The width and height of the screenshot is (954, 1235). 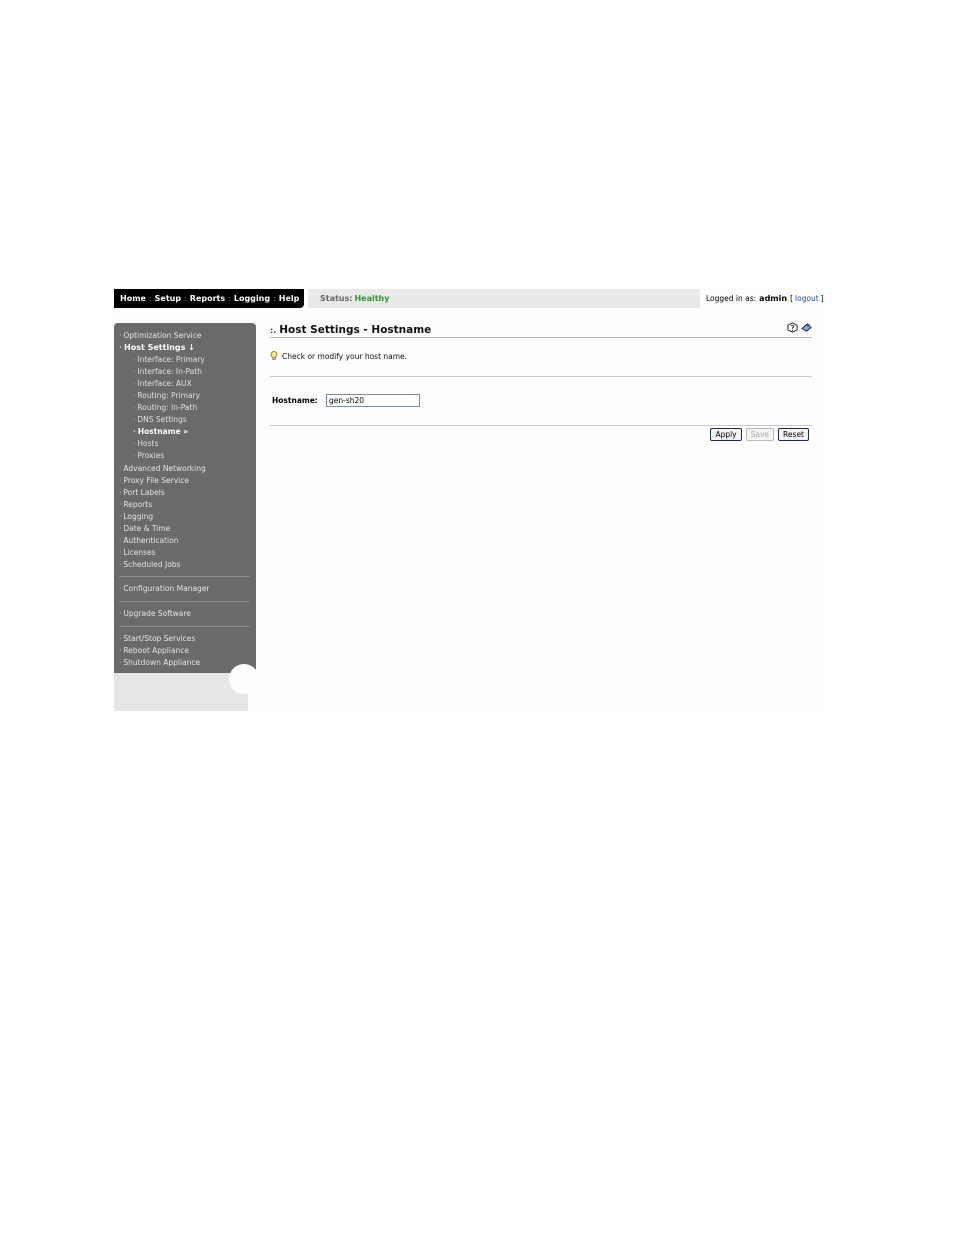 I want to click on sidebar-item-label: Advanced Networking, so click(x=164, y=468).